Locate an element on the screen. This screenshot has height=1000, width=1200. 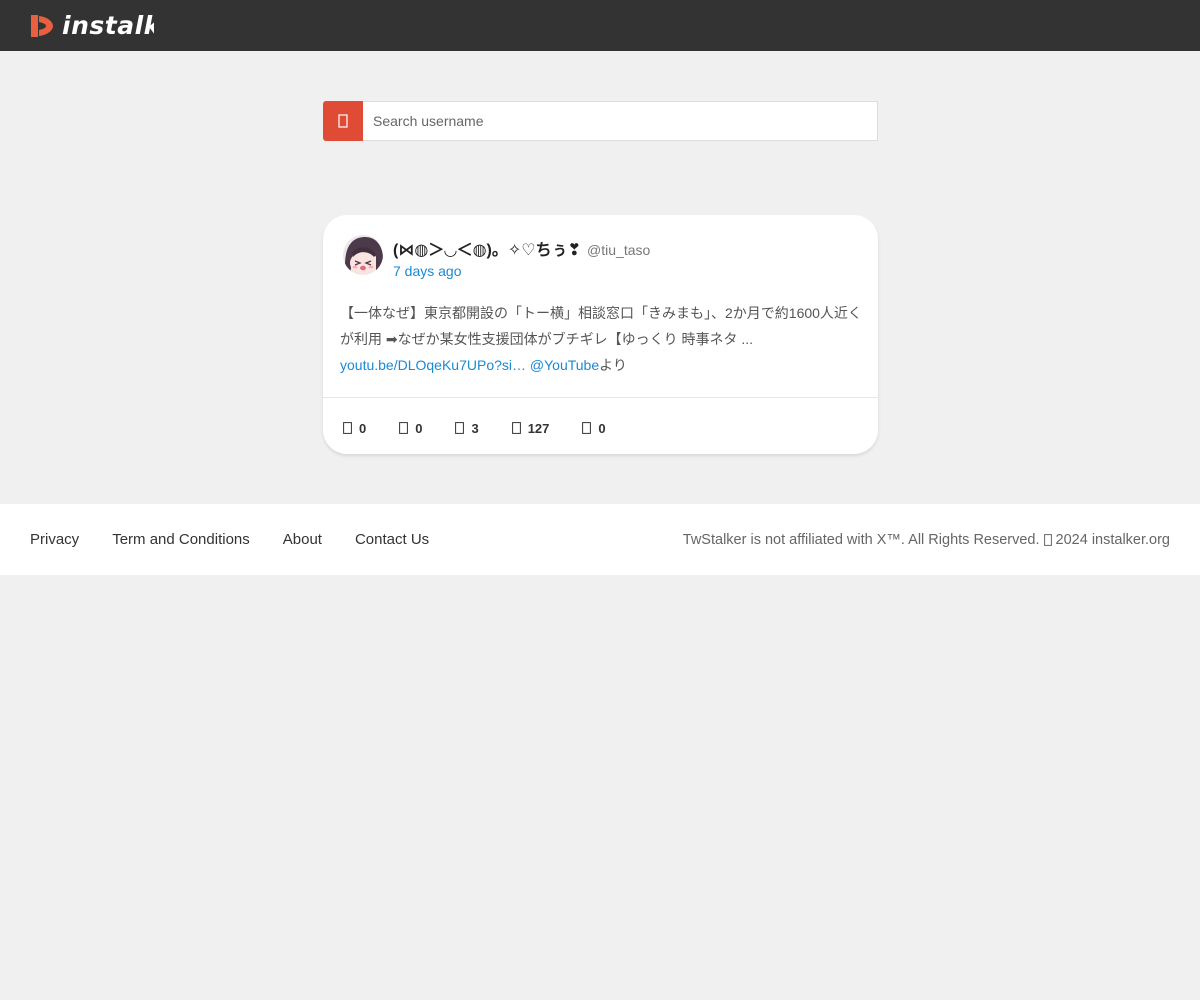
search-bar is located at coordinates (600, 121).